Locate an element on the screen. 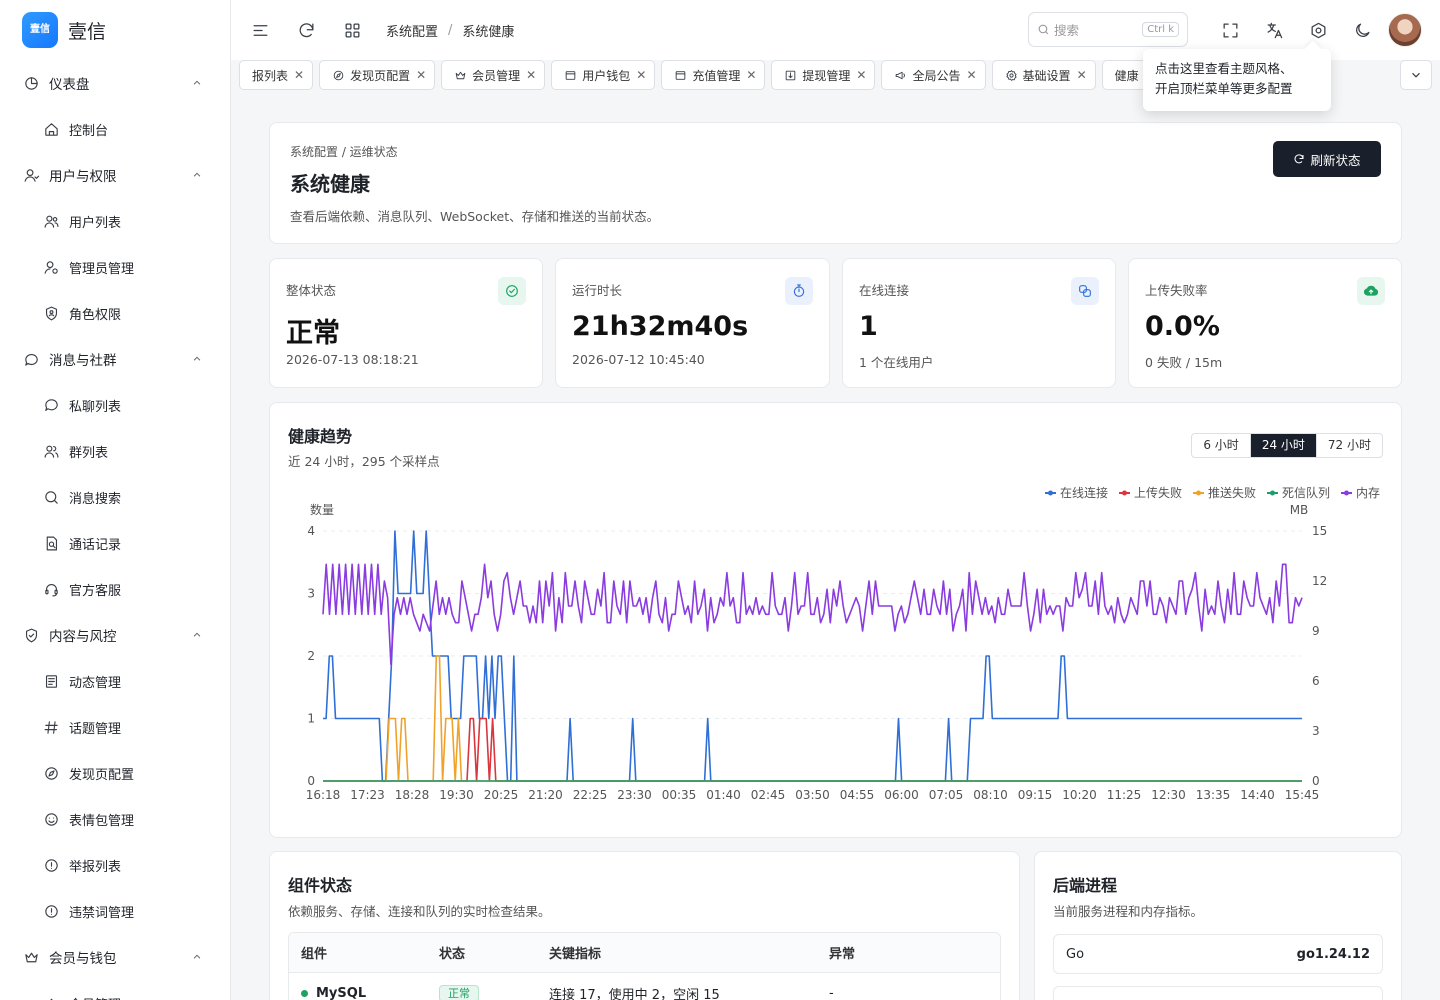  sidebar-item: 通话记录 is located at coordinates (115, 543).